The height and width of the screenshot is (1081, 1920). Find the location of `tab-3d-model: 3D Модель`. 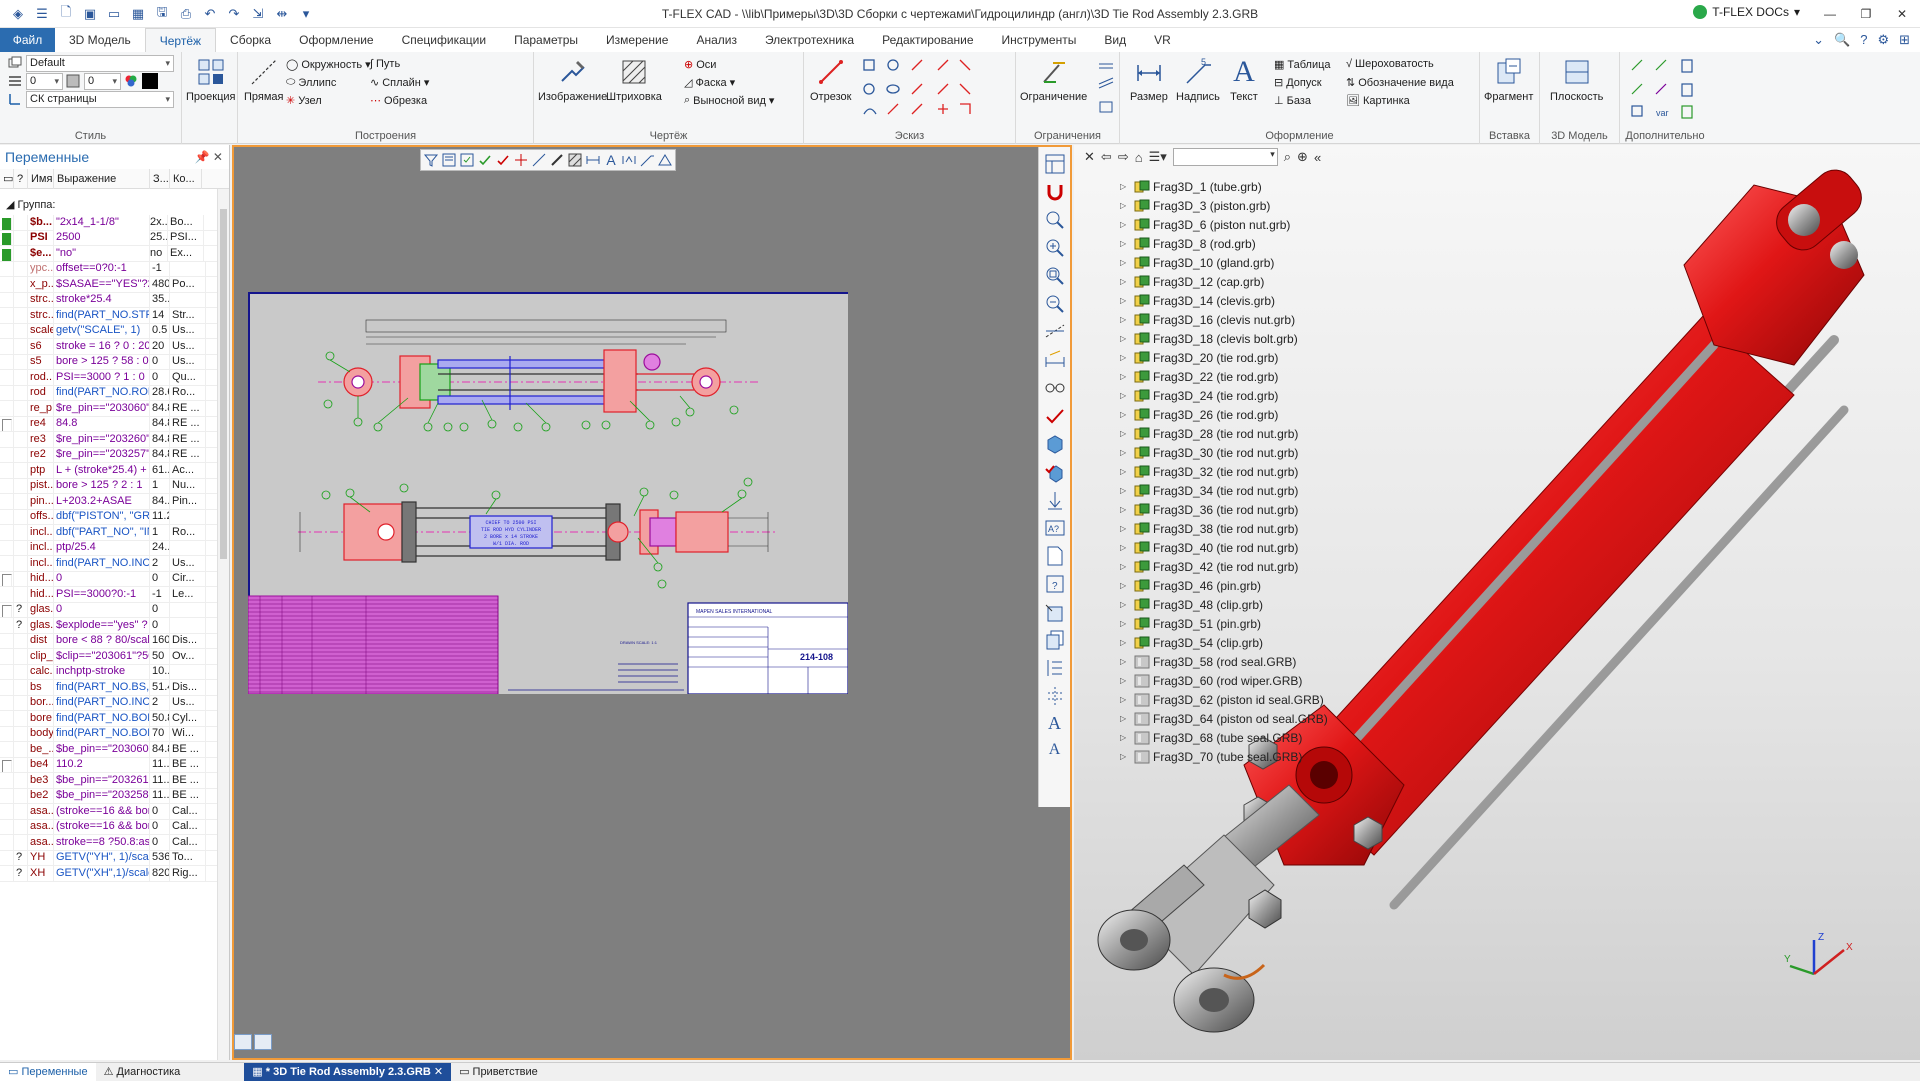

tab-3d-model: 3D Модель is located at coordinates (100, 40).